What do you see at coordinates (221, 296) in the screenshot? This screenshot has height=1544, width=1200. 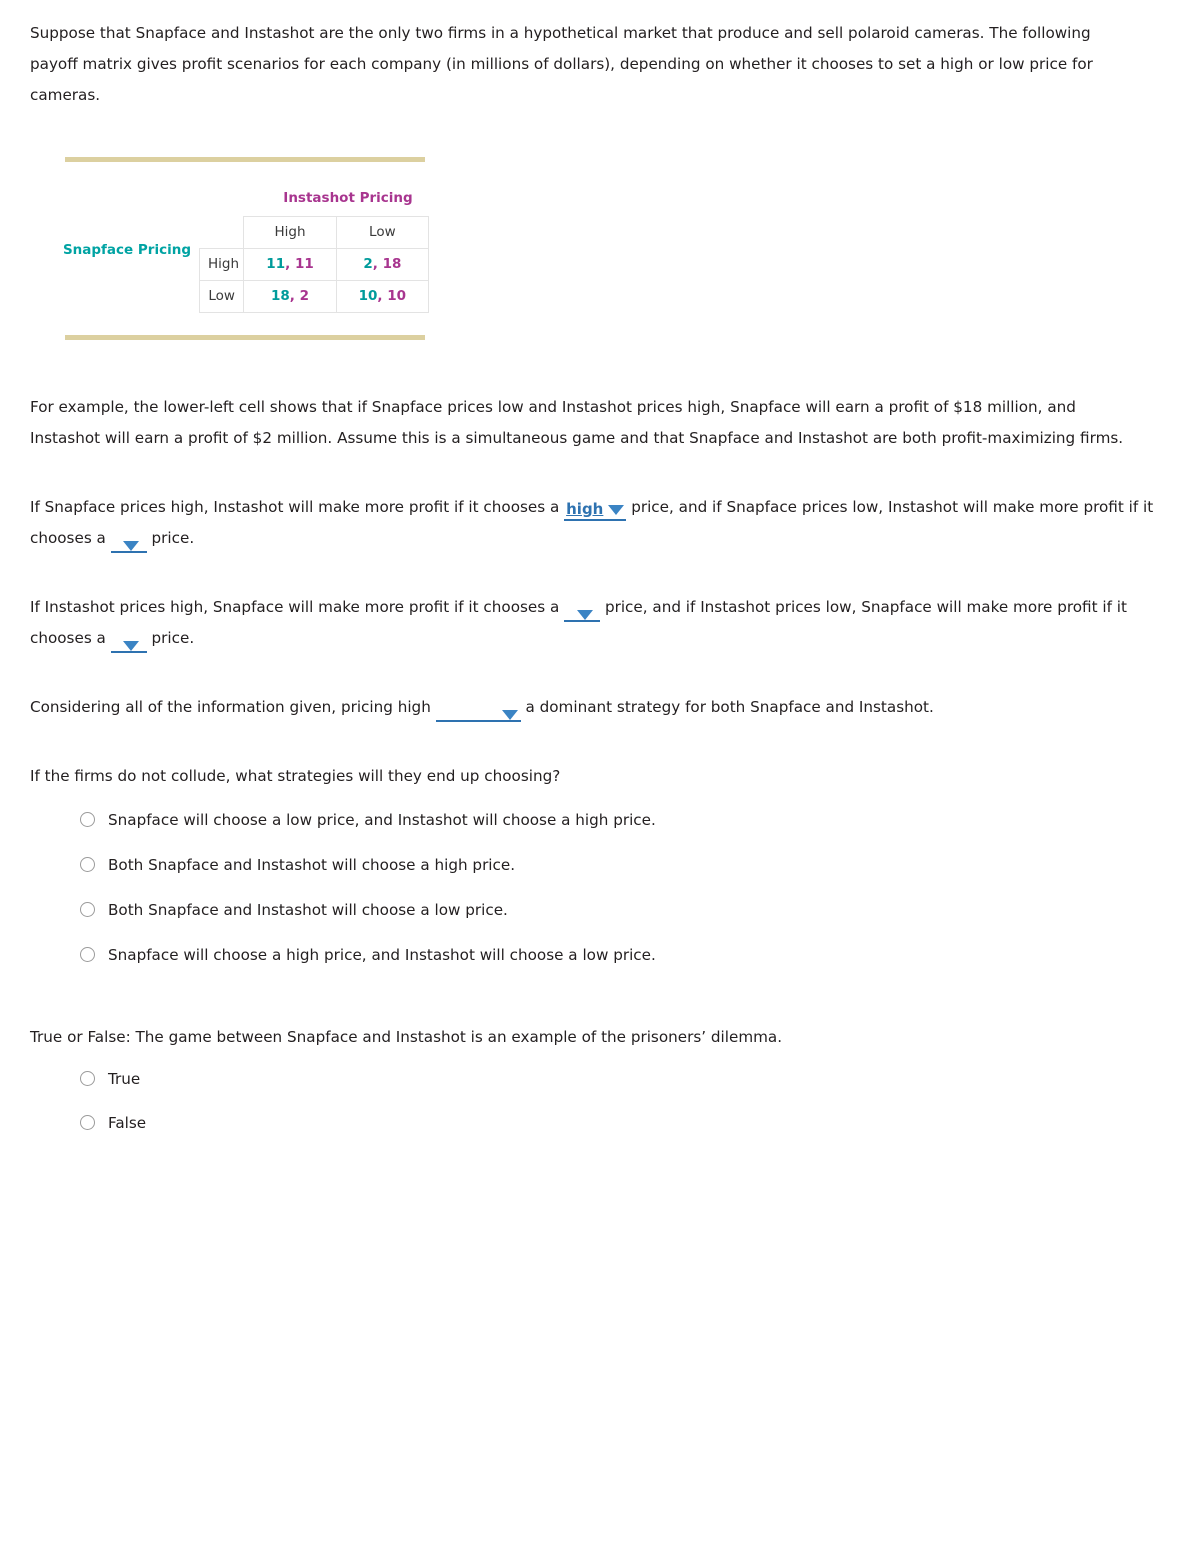 I see `row-header-low: Low` at bounding box center [221, 296].